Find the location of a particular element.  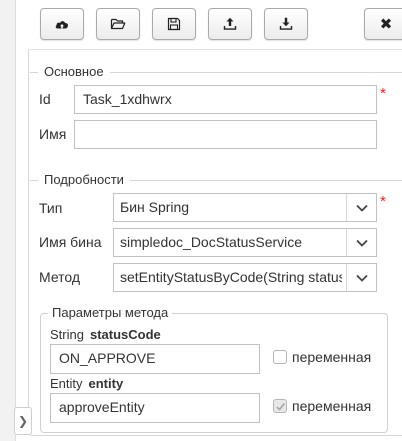

name-label: Имя is located at coordinates (53, 134).